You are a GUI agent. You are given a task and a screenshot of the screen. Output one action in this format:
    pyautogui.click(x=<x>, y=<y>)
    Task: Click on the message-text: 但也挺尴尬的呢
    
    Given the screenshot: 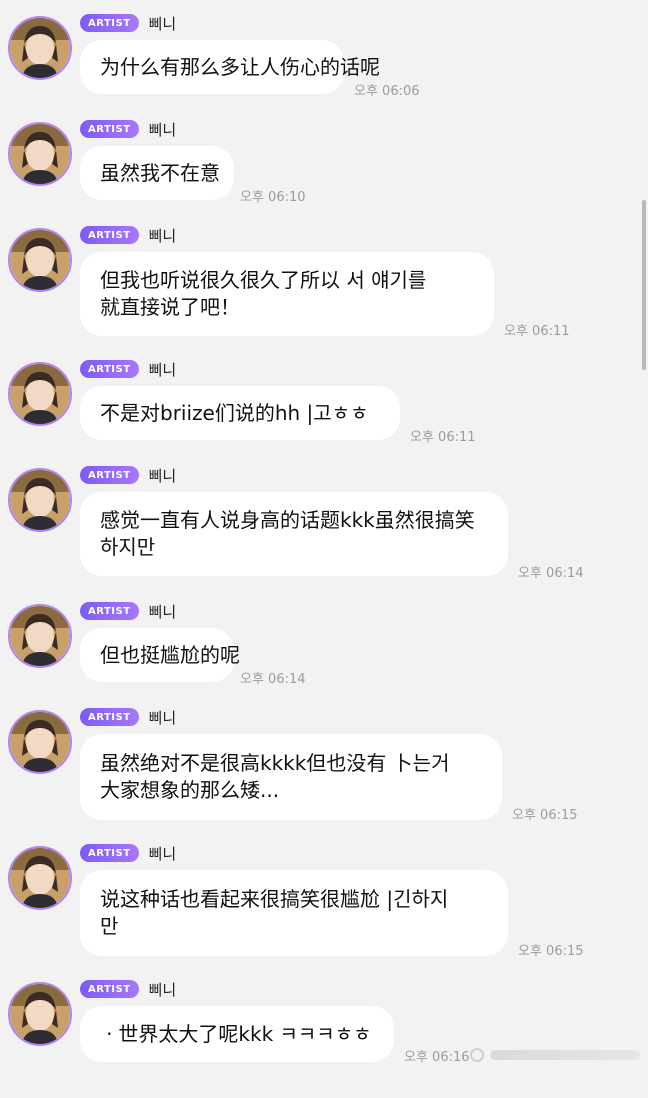 What is the action you would take?
    pyautogui.click(x=170, y=654)
    